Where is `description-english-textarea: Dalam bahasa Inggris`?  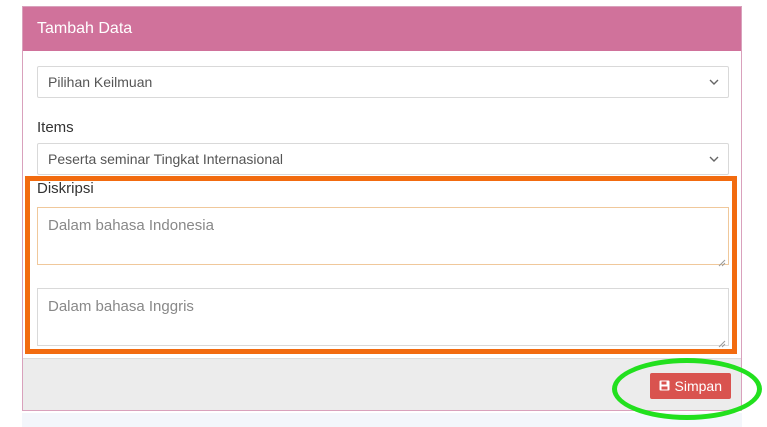 description-english-textarea: Dalam bahasa Inggris is located at coordinates (383, 318).